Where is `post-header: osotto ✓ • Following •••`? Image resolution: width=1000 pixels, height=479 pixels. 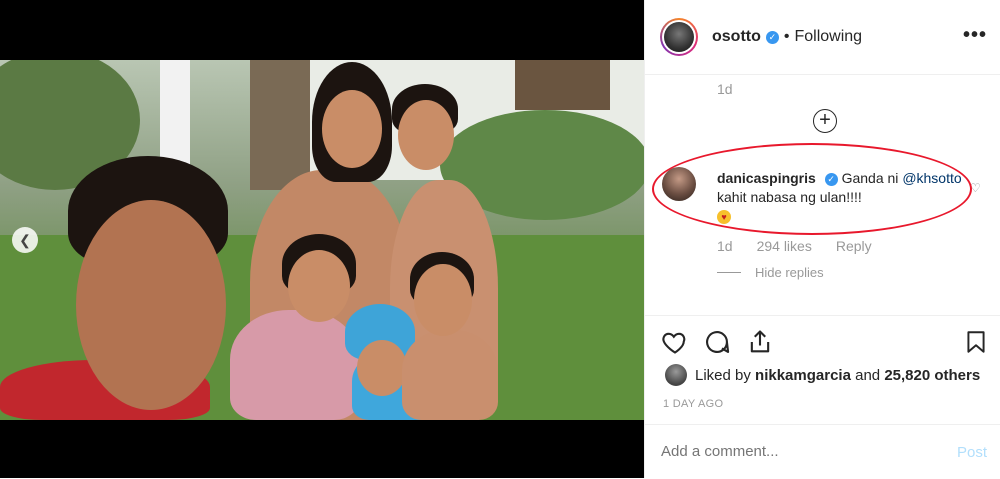 post-header: osotto ✓ • Following ••• is located at coordinates (822, 37).